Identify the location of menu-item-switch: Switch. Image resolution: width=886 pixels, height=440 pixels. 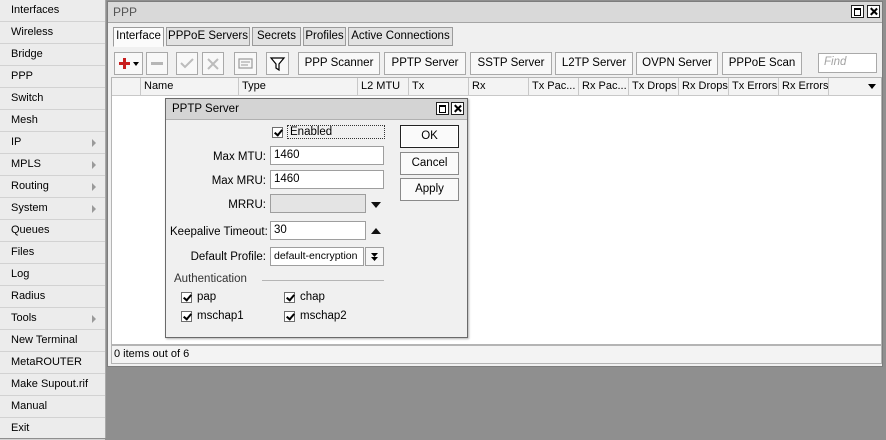
(52, 99).